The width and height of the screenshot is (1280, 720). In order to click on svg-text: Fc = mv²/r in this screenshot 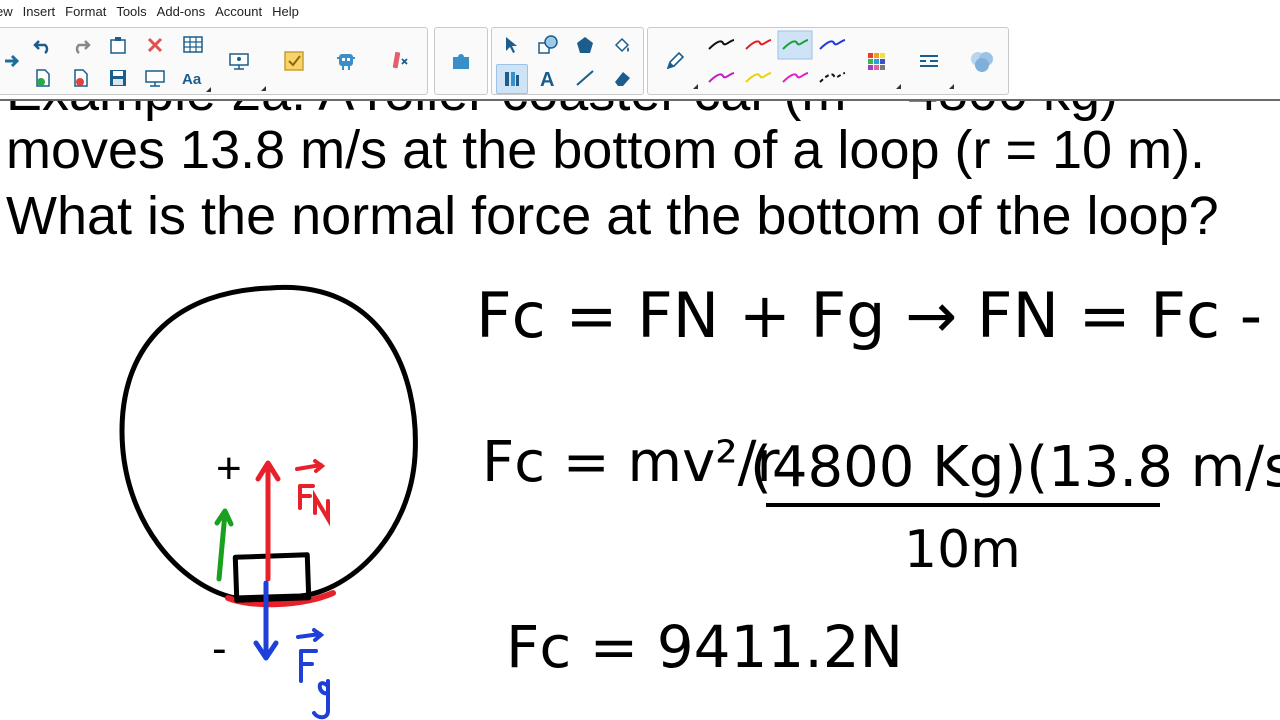, I will do `click(631, 462)`.